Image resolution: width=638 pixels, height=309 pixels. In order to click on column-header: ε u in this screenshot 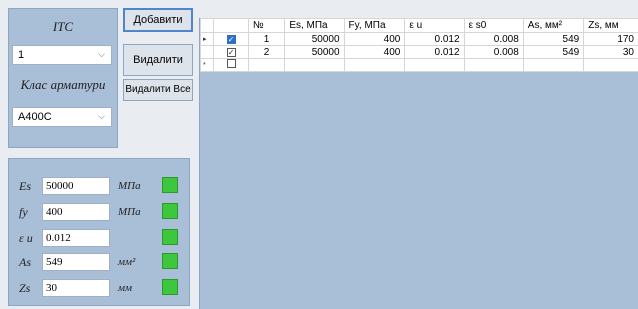, I will do `click(434, 25)`.